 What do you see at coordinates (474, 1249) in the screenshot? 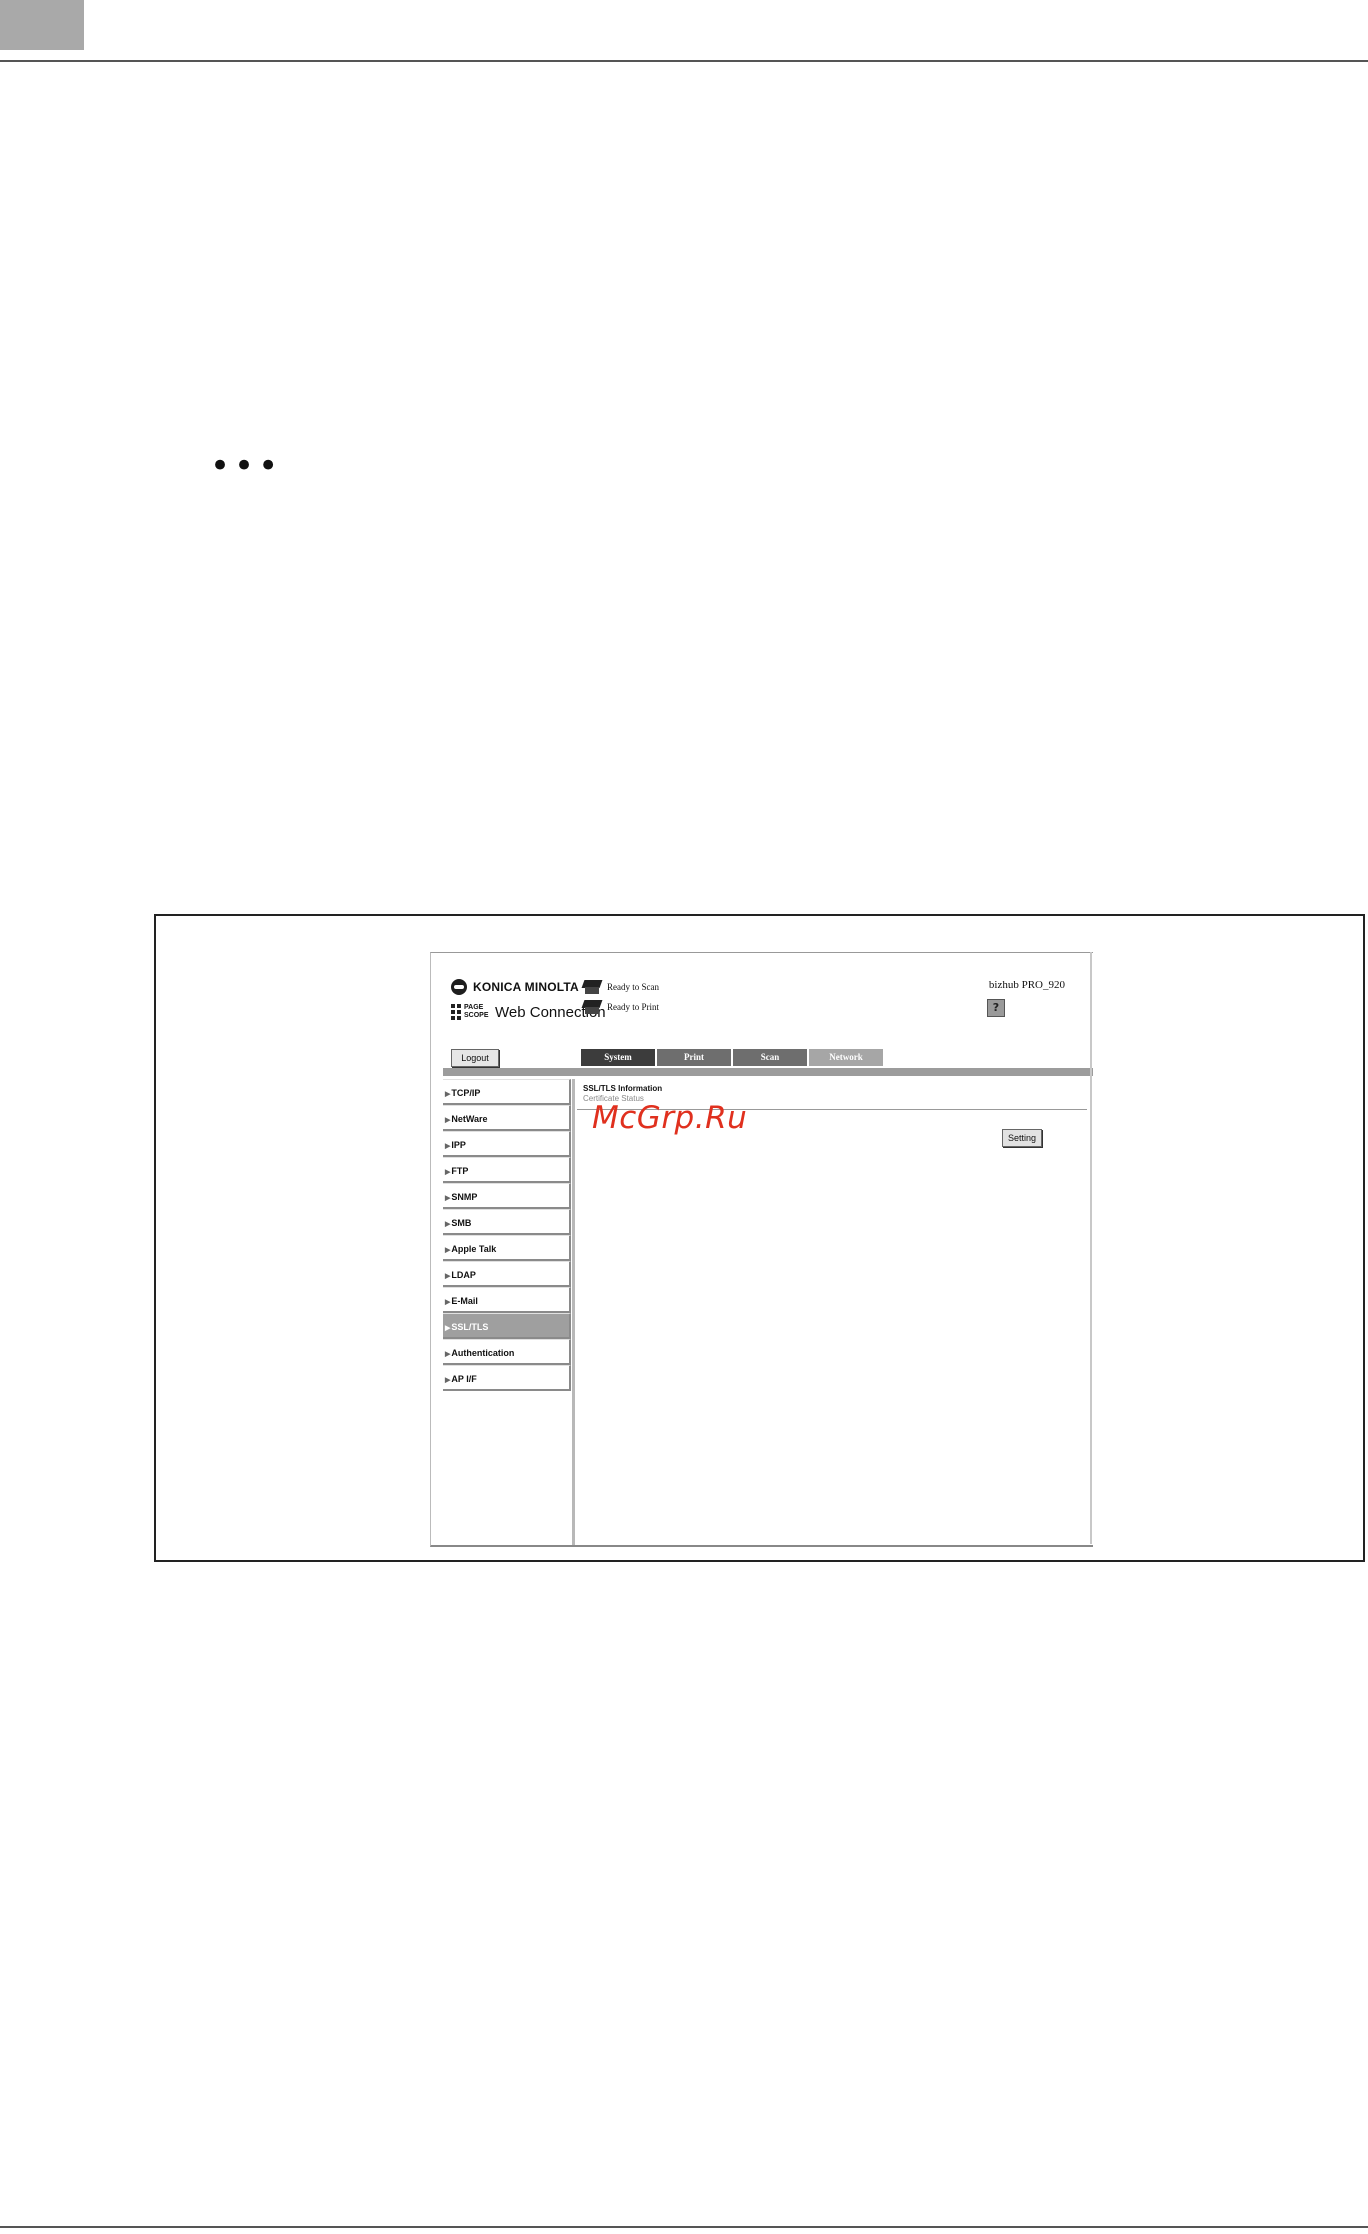
I see `menu-item-label: Apple Talk` at bounding box center [474, 1249].